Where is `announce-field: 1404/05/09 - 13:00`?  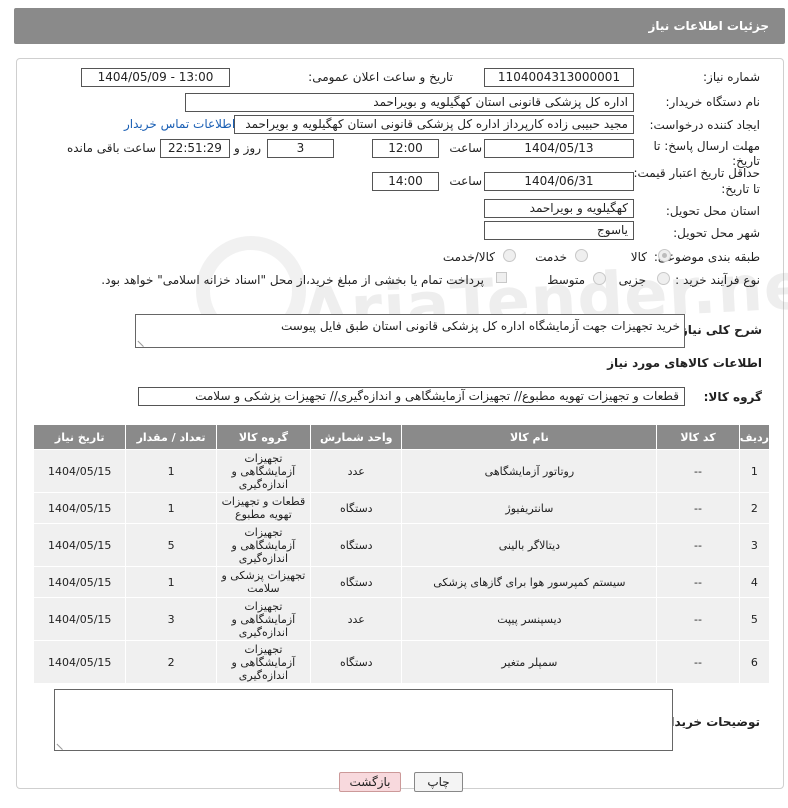 announce-field: 1404/05/09 - 13:00 is located at coordinates (155, 77).